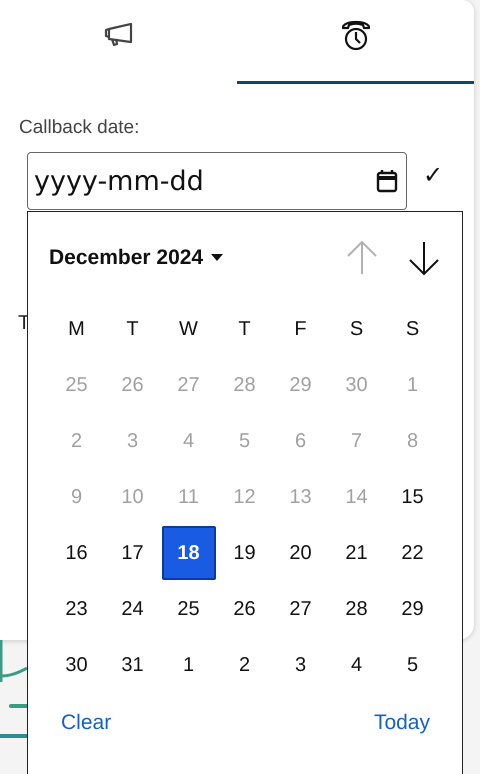 This screenshot has width=480, height=774. What do you see at coordinates (133, 609) in the screenshot?
I see `day-cell: 24` at bounding box center [133, 609].